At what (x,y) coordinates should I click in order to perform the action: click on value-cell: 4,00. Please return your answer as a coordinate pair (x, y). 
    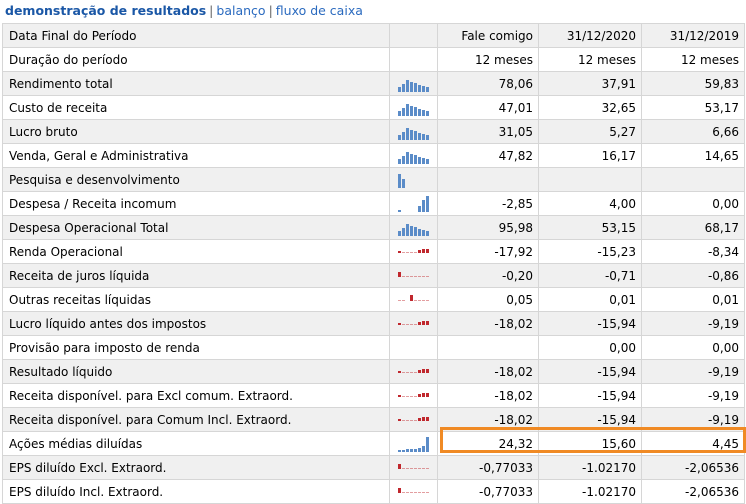
    Looking at the image, I should click on (590, 203).